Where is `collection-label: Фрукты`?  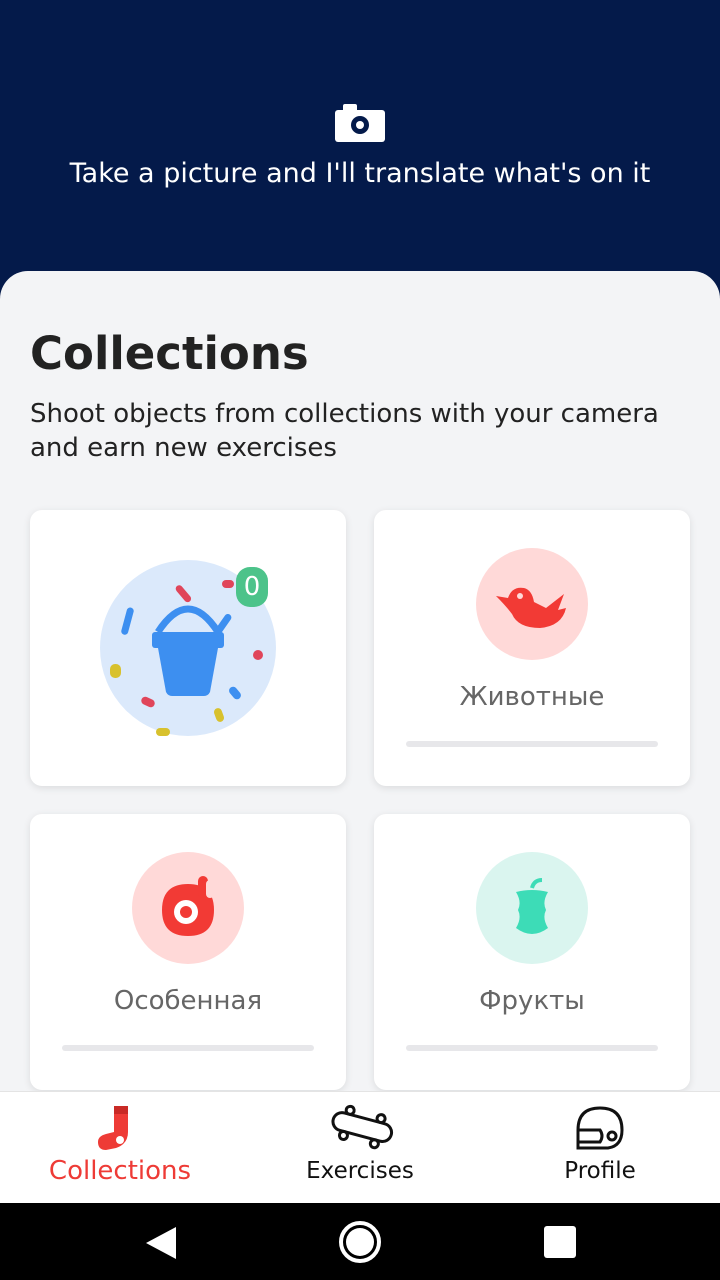
collection-label: Фрукты is located at coordinates (532, 1001).